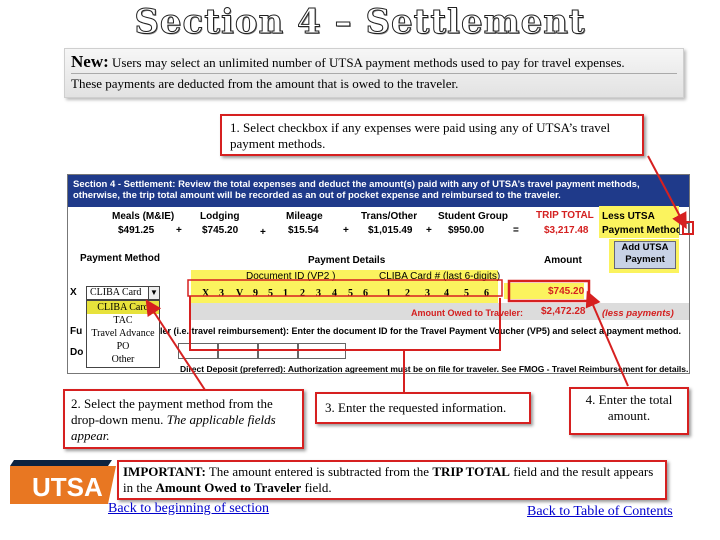  Describe the element at coordinates (629, 407) in the screenshot. I see `step-4-text: 4. Enter the total amount.` at that location.